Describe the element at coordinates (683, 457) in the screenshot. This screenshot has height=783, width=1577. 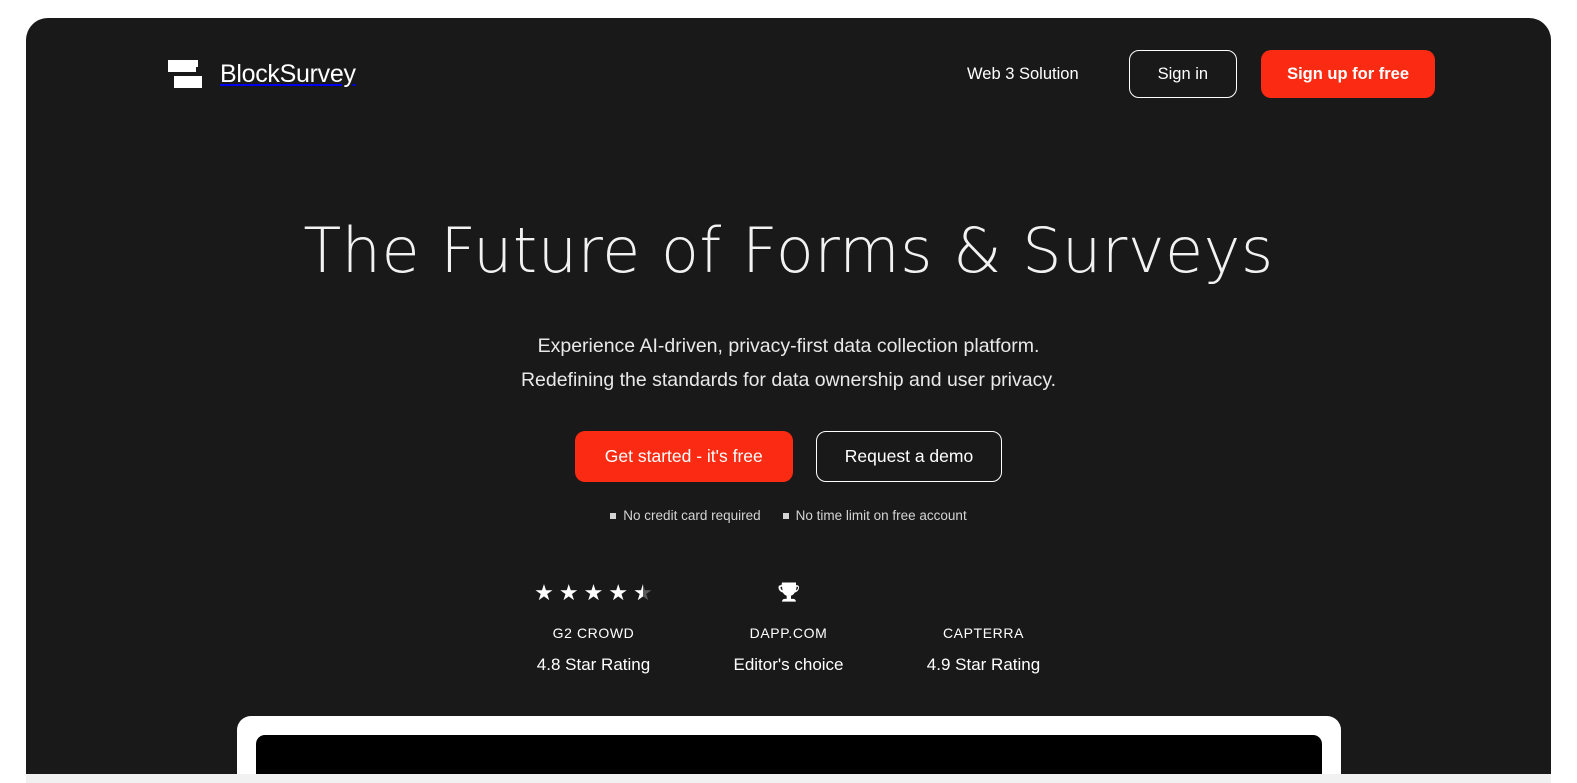
I see `get-started-button: Get started - it's free` at that location.